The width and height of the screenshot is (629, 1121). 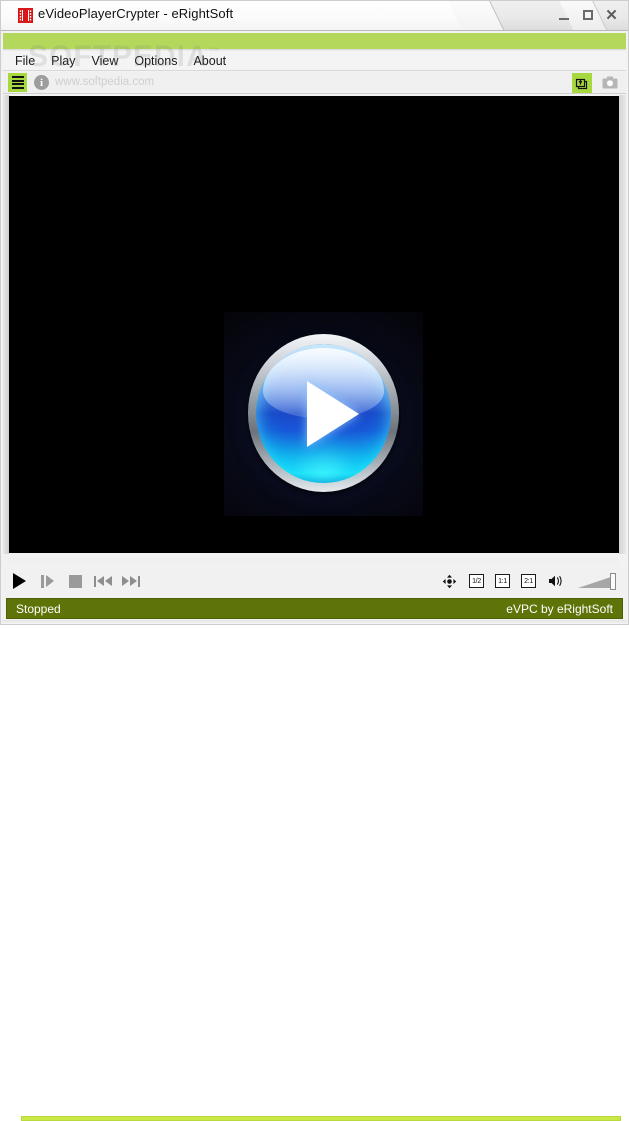 I want to click on volume-slider, so click(x=597, y=581).